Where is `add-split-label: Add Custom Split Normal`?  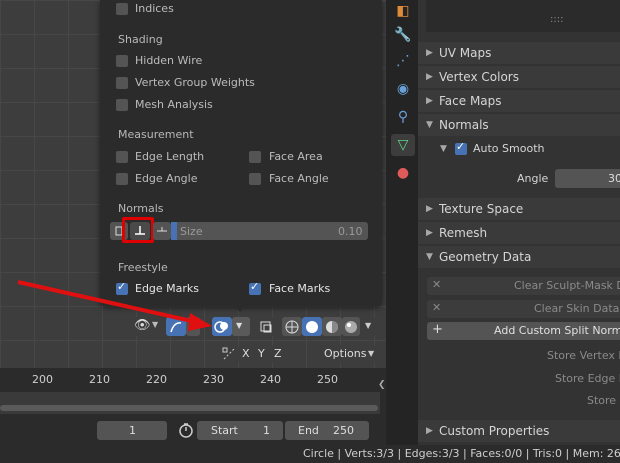
add-split-label: Add Custom Split Normal is located at coordinates (557, 330).